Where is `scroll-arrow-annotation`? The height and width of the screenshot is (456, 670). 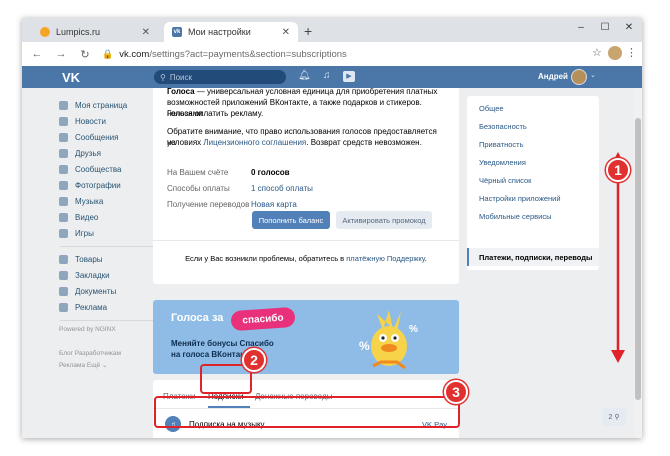
scroll-arrow-annotation is located at coordinates (618, 257).